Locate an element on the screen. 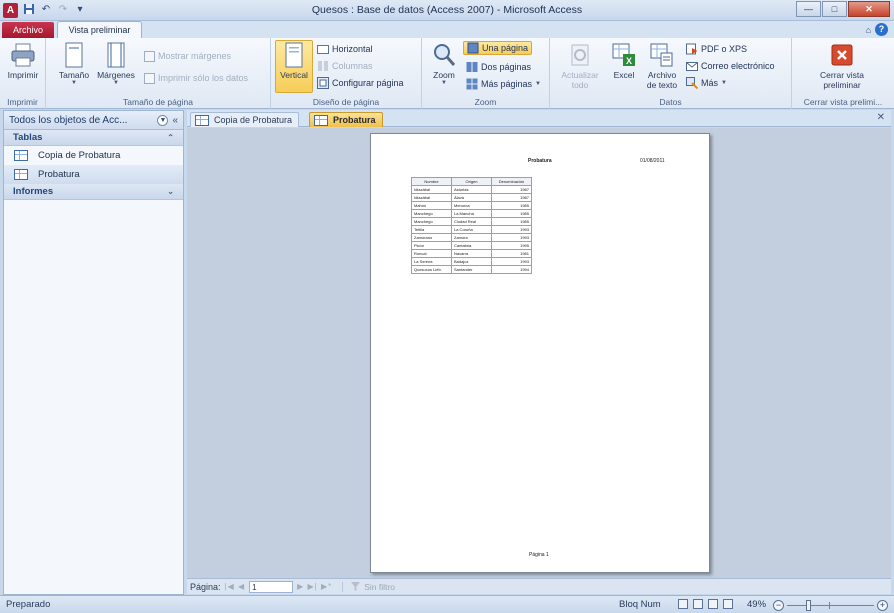 The height and width of the screenshot is (613, 894). nav-group-informes: Informes ⌄ is located at coordinates (93, 192).